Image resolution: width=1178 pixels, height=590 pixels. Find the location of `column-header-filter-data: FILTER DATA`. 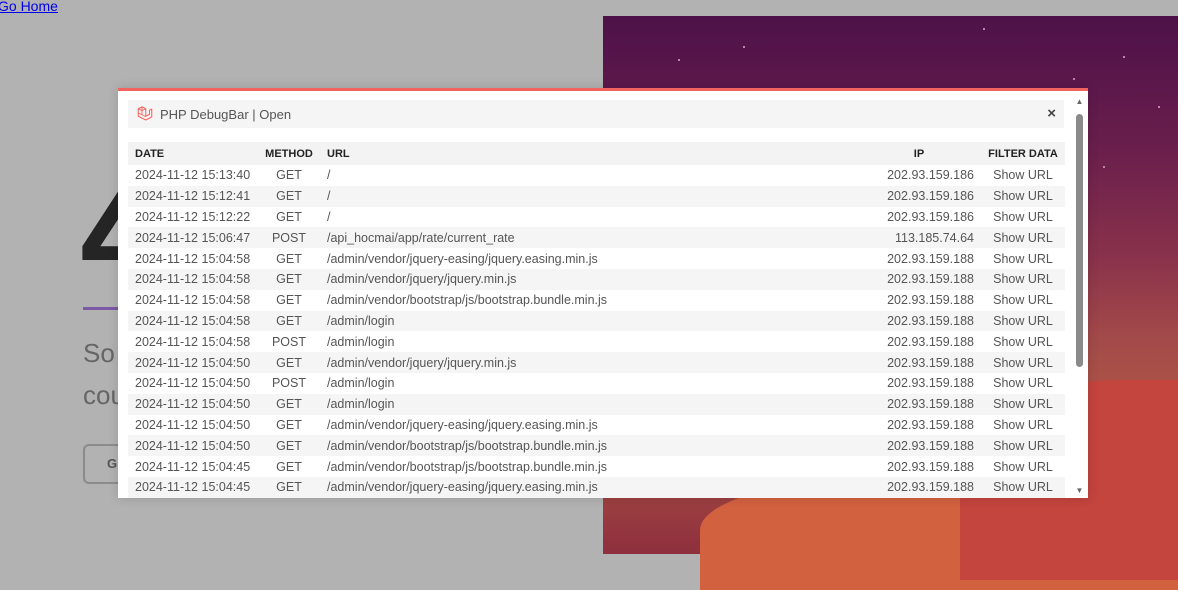

column-header-filter-data: FILTER DATA is located at coordinates (1023, 153).